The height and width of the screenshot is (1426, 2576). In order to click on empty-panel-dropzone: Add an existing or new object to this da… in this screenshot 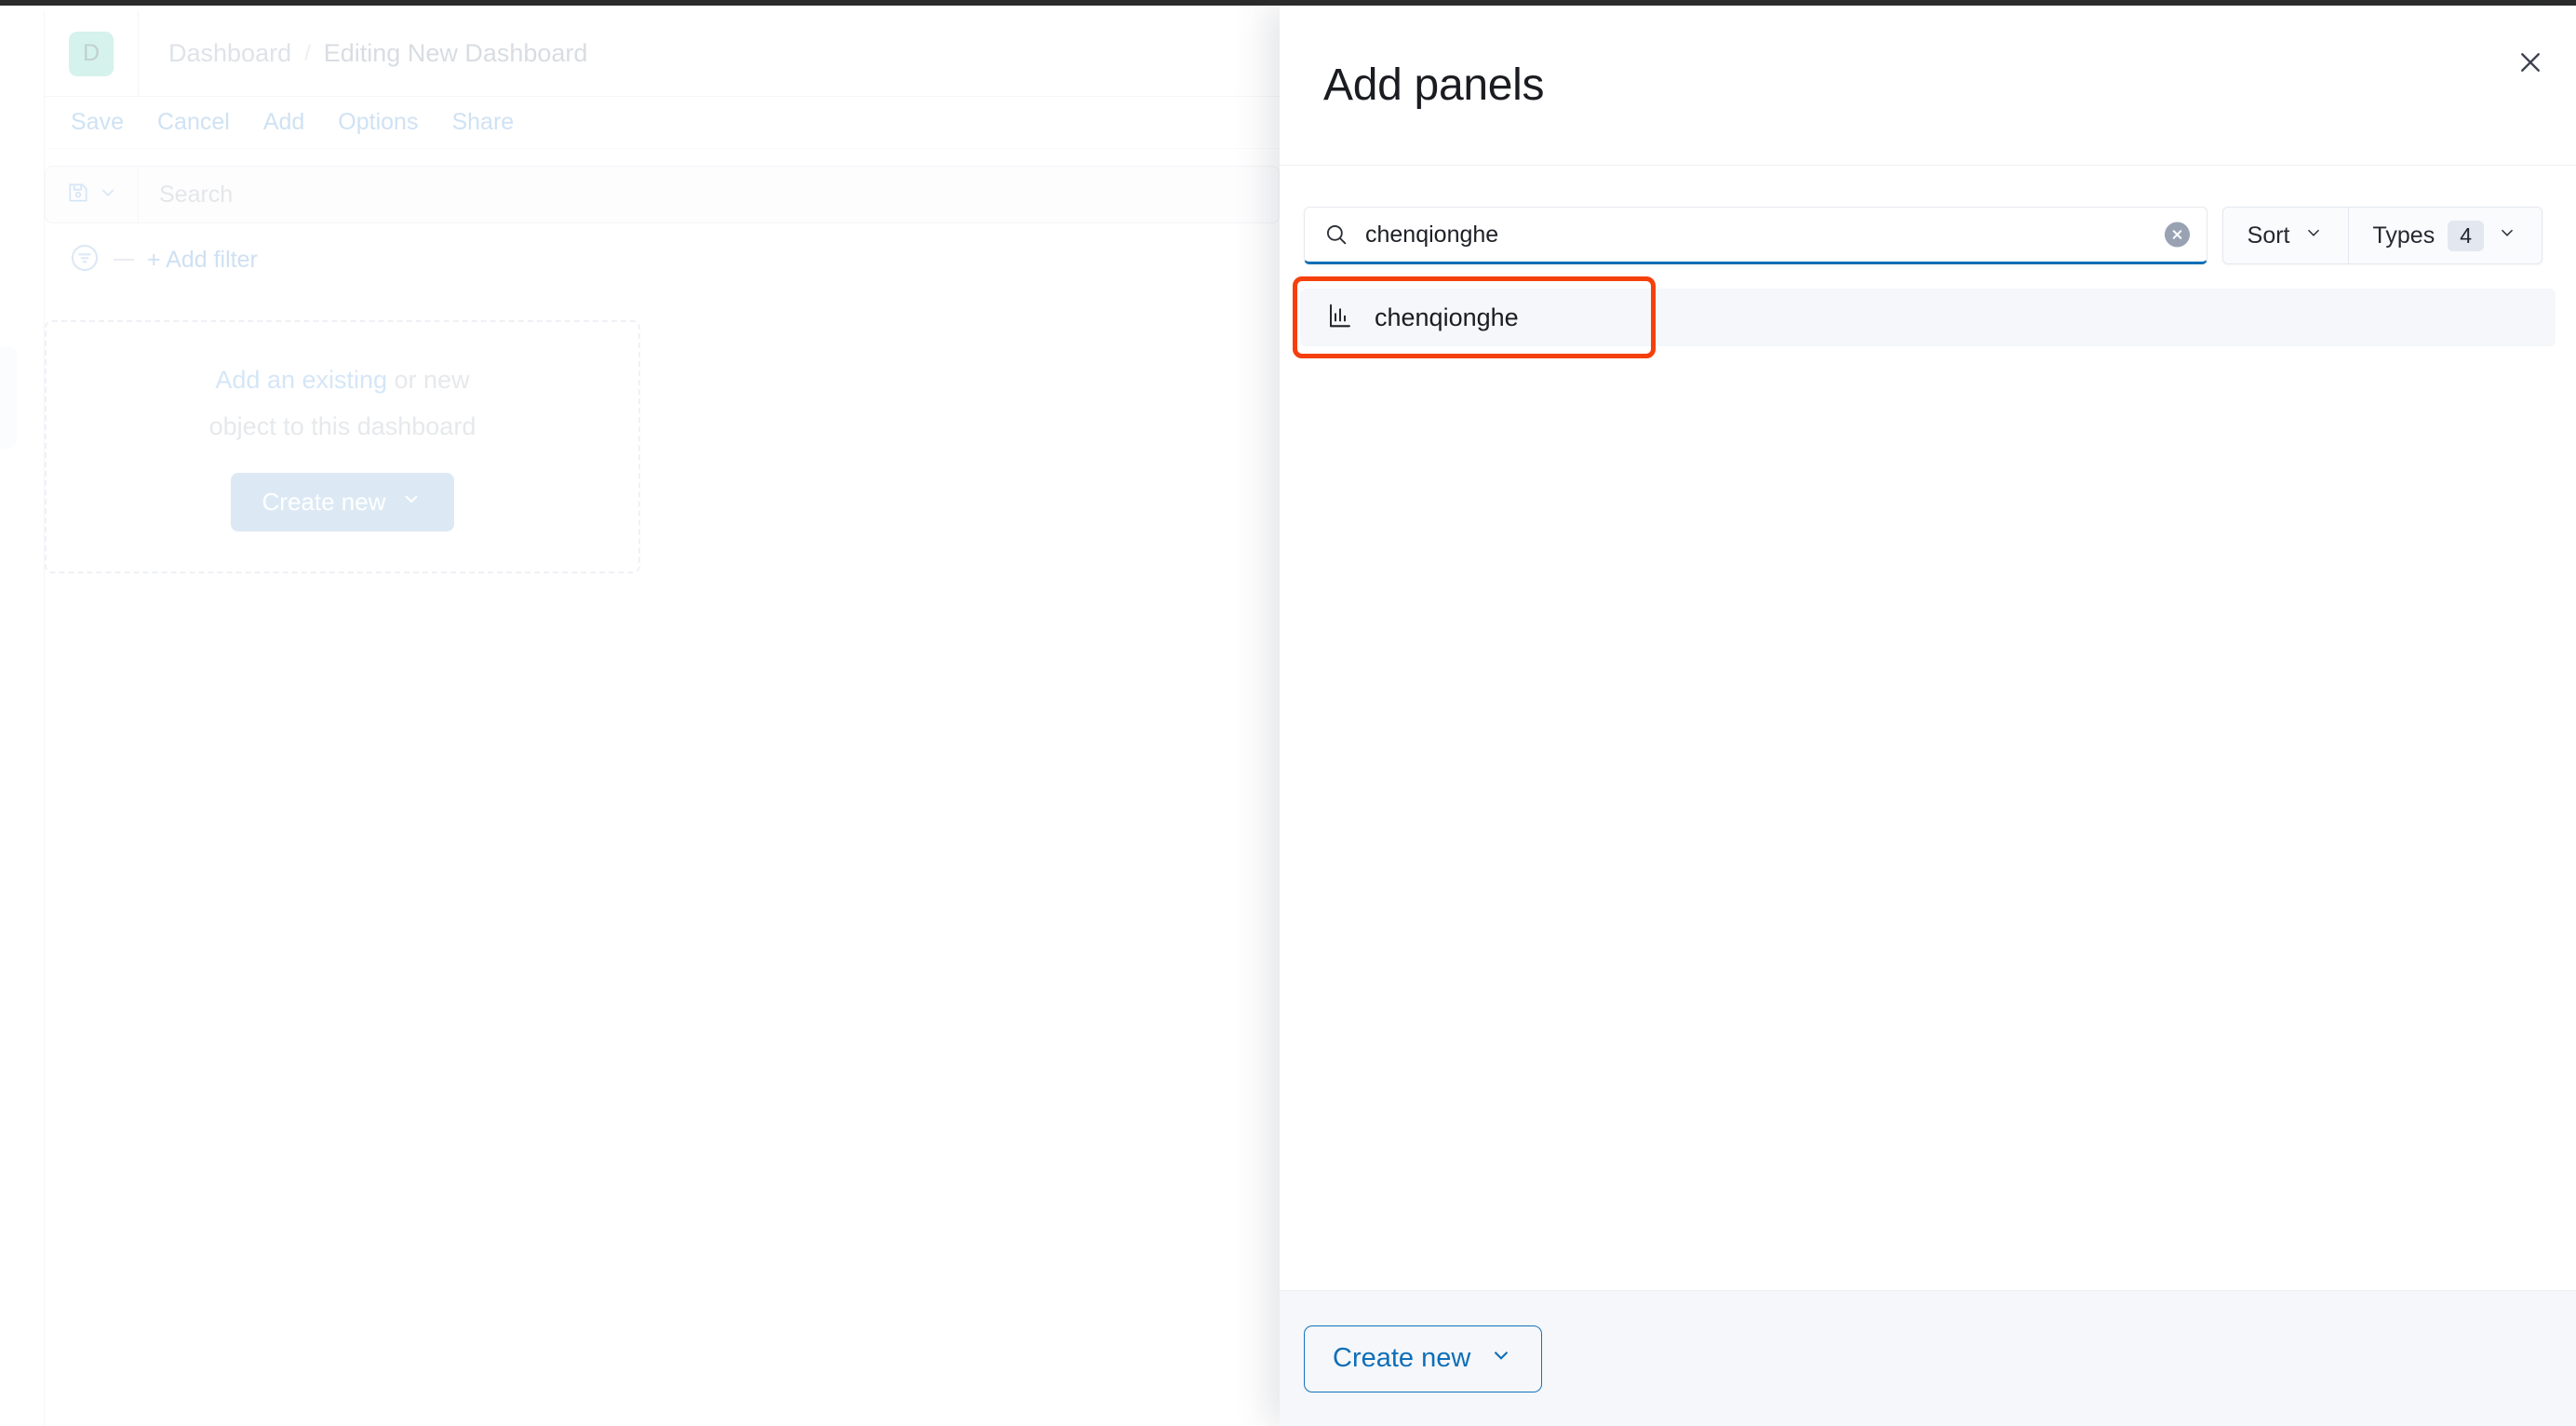, I will do `click(342, 446)`.